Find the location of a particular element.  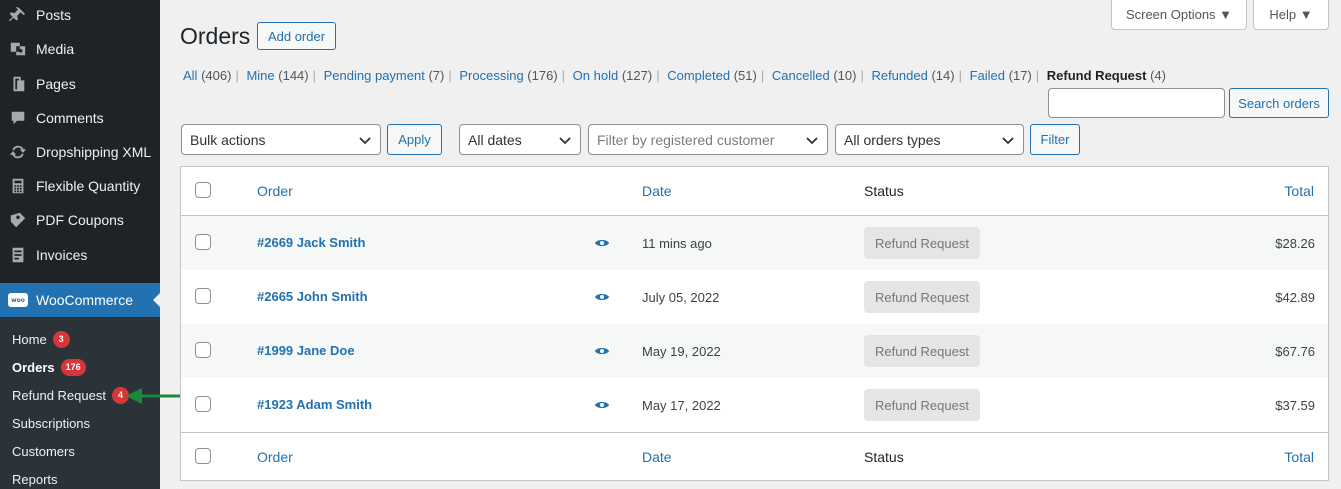

order-total: $28.26 is located at coordinates (1295, 243).